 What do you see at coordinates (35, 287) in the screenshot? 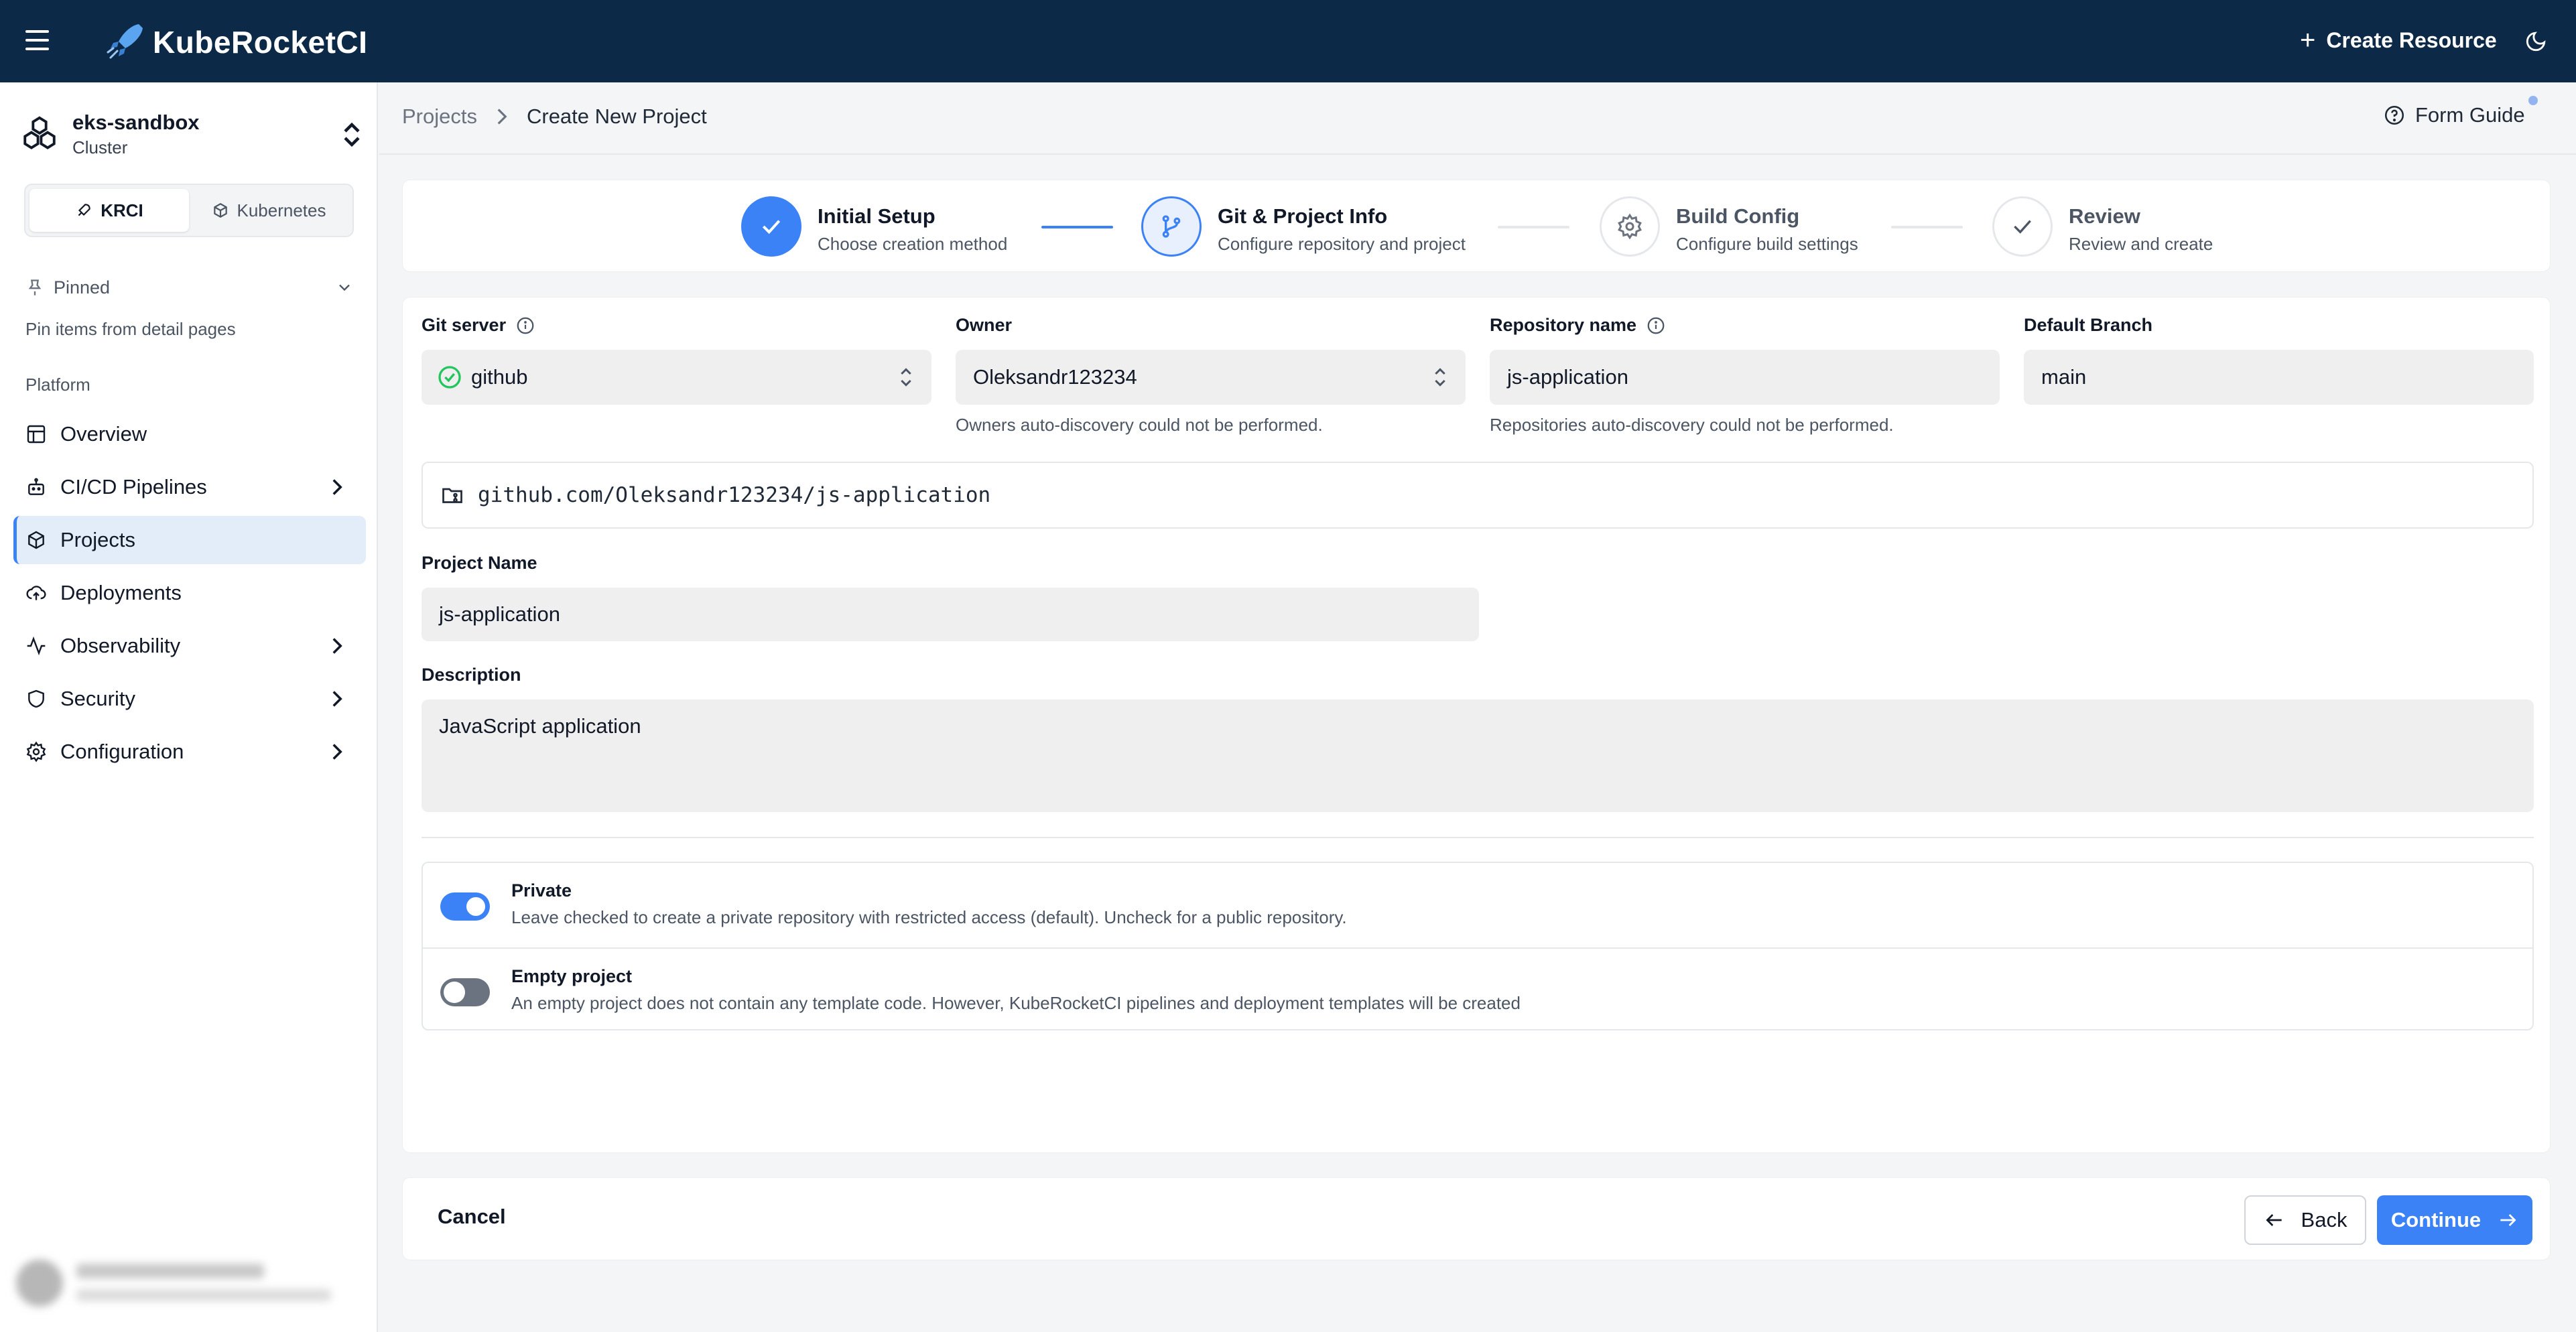
I see `pin-icon` at bounding box center [35, 287].